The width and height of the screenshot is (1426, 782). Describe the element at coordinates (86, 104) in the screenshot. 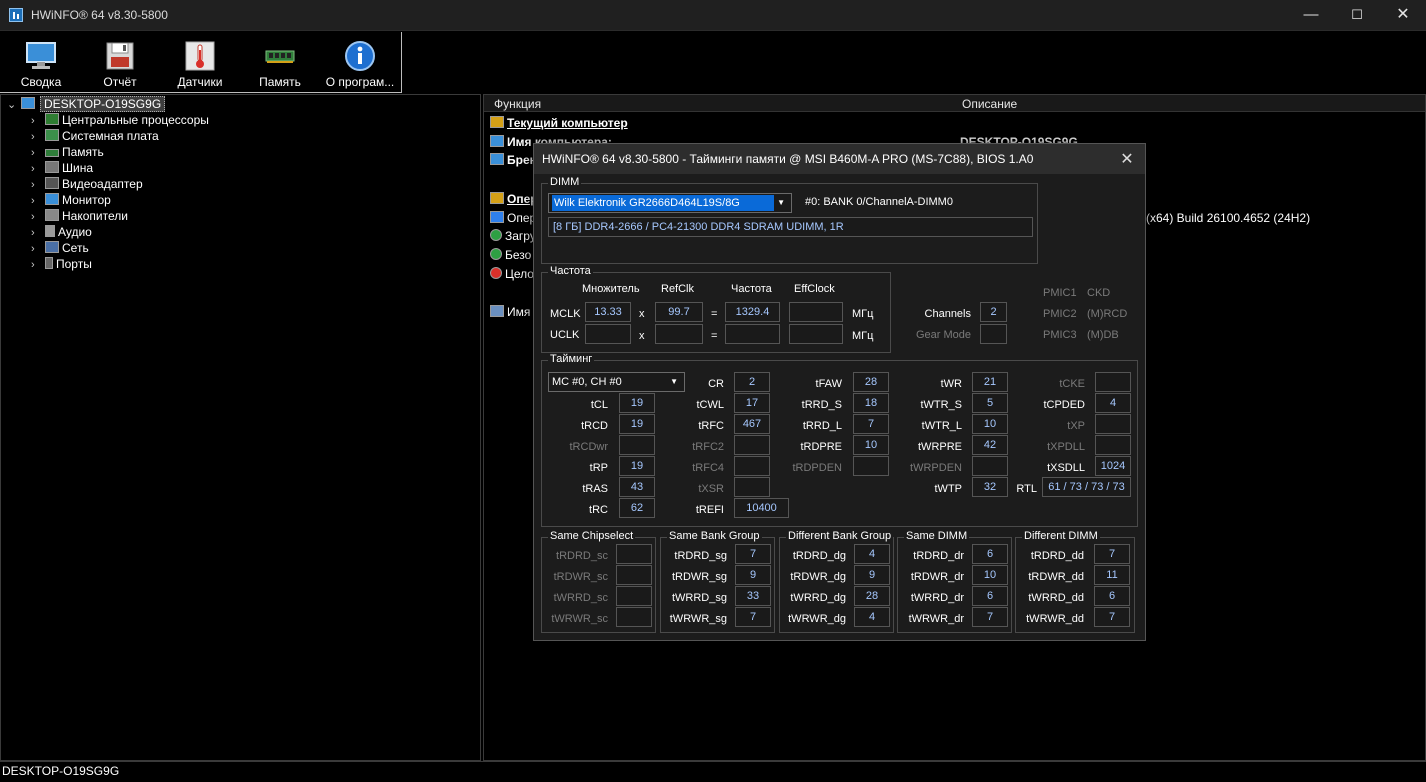

I see `tree-root-node: ⌄ DESKTOP-O19SG9G` at that location.